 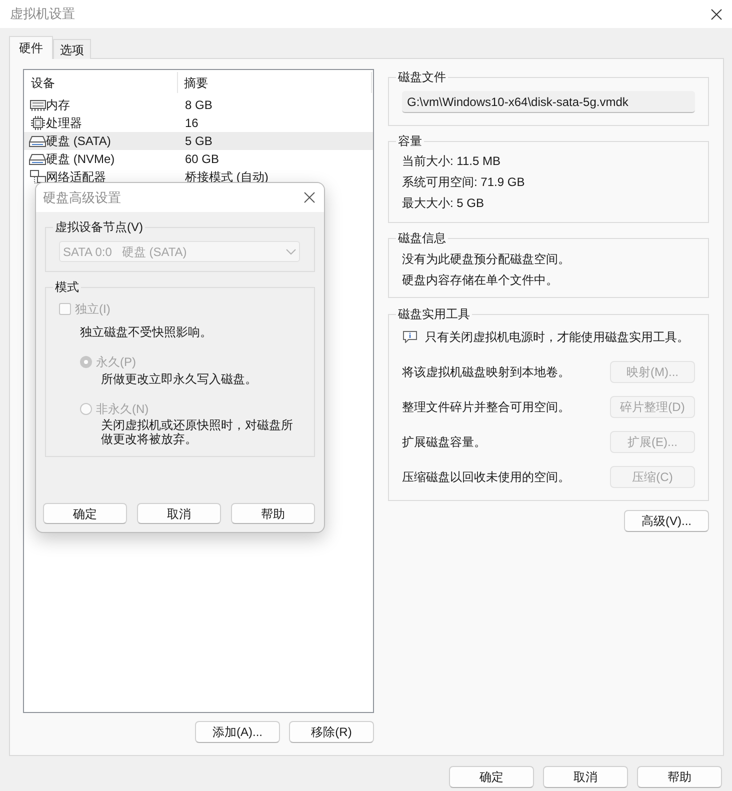 I want to click on group-title: 磁盘实用工具, so click(x=434, y=314).